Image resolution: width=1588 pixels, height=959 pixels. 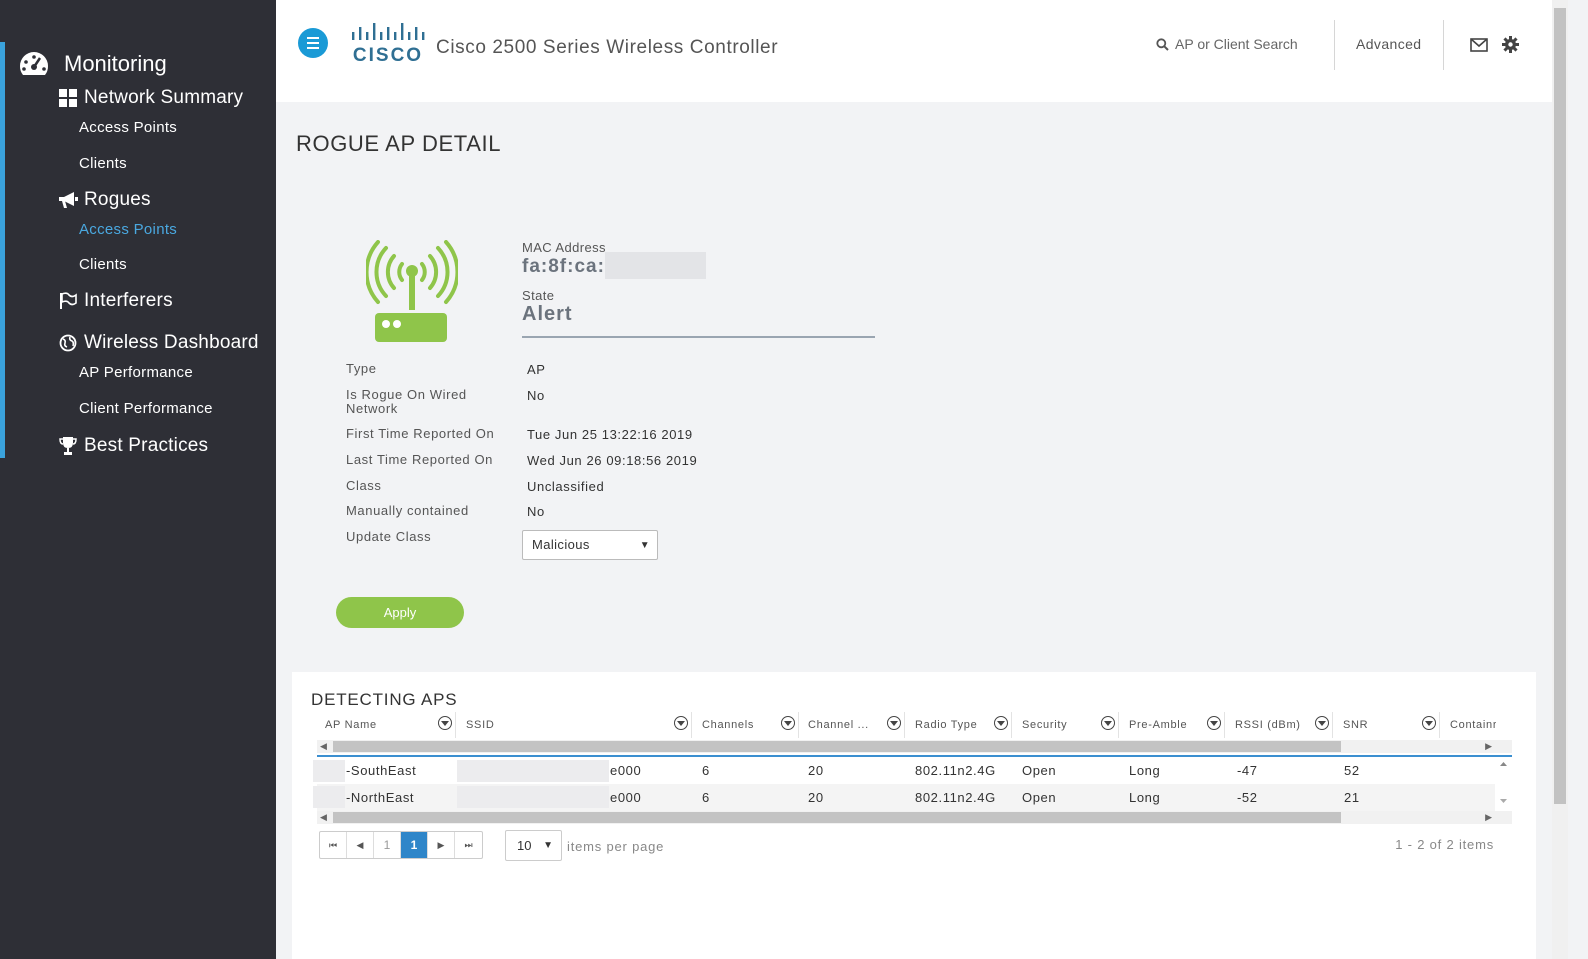 I want to click on sidebar-item-interferers: Interferers, so click(x=115, y=301).